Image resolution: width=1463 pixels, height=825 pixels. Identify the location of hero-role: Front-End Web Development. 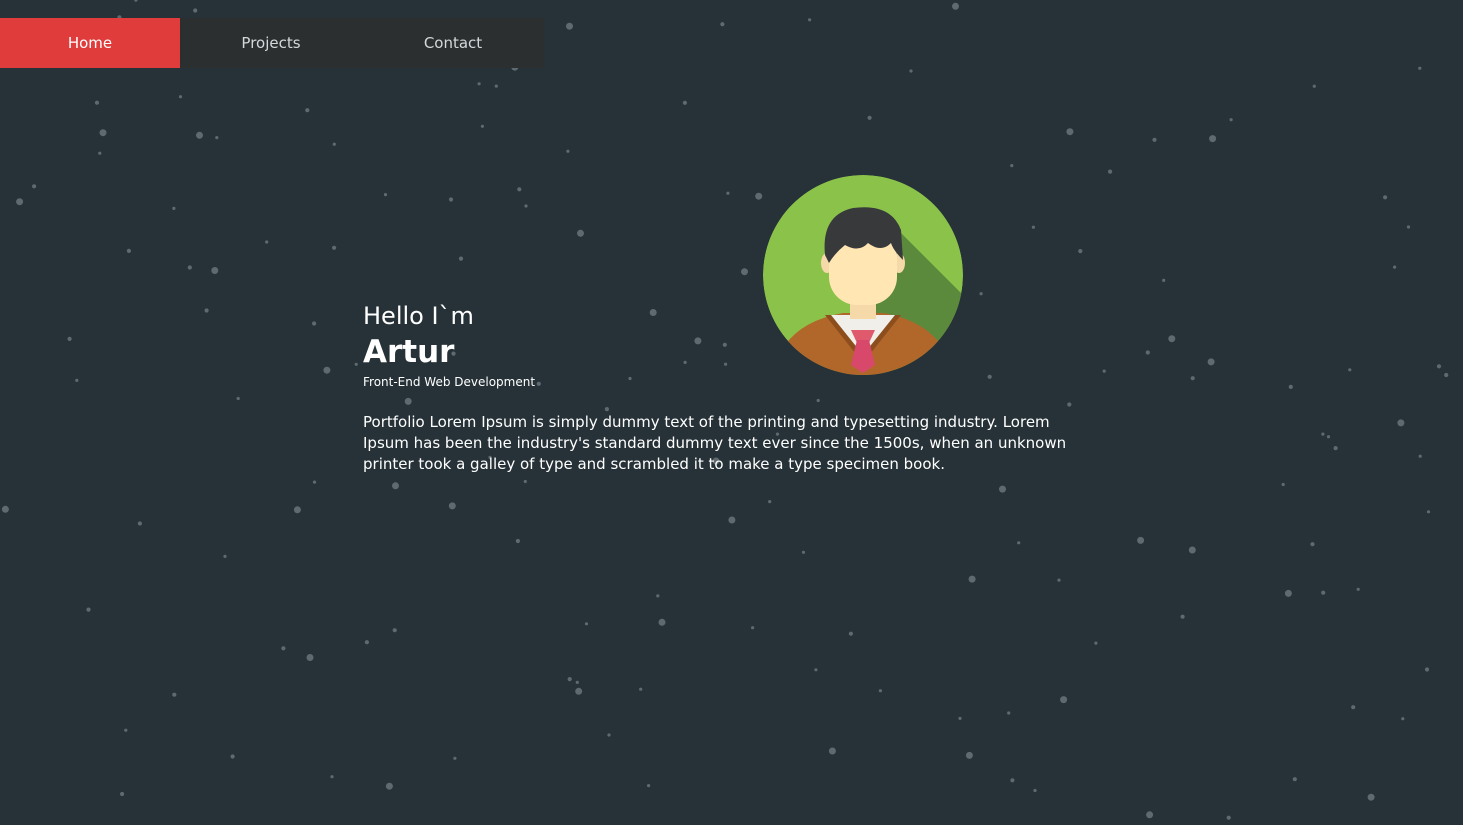
(449, 382).